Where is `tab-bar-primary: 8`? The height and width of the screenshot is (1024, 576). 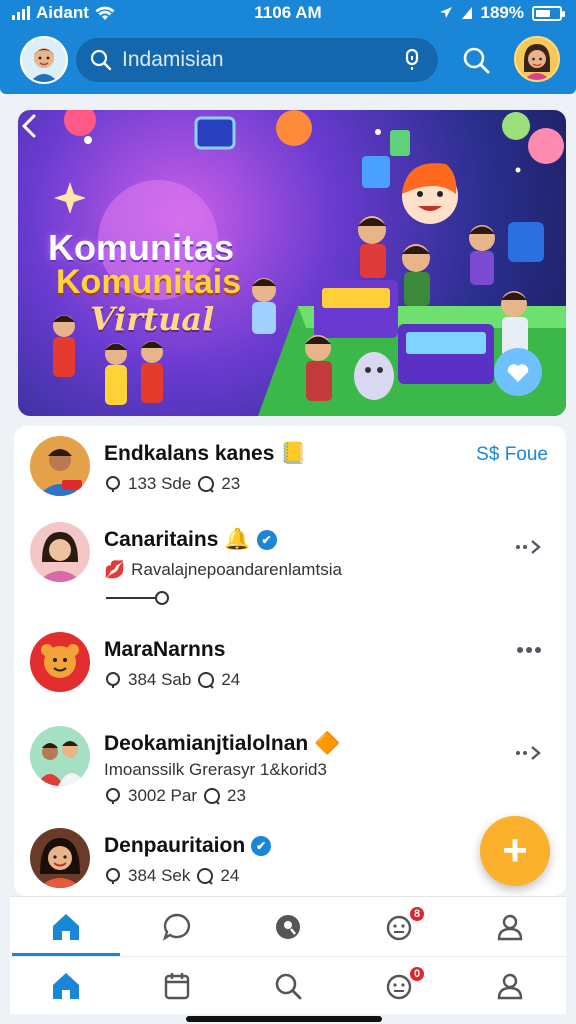 tab-bar-primary: 8 is located at coordinates (288, 926).